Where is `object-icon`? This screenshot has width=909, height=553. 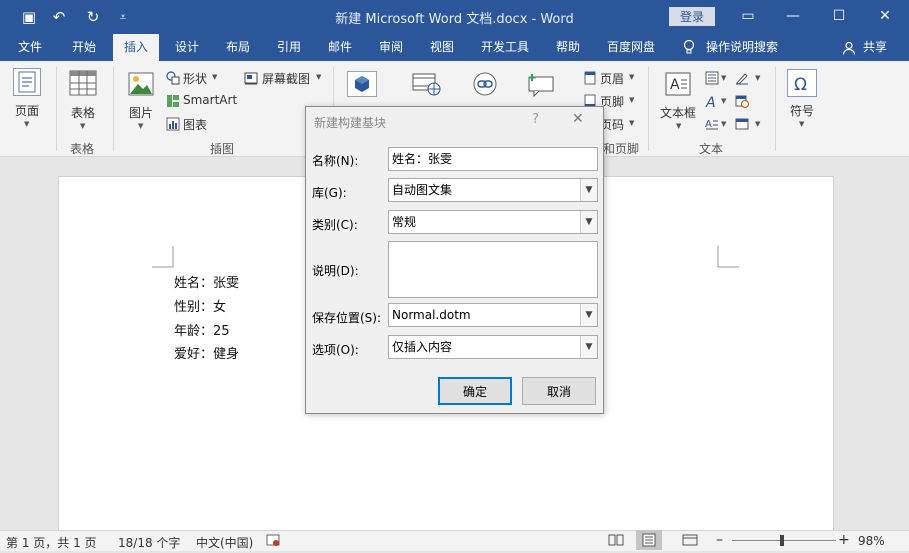 object-icon is located at coordinates (742, 124).